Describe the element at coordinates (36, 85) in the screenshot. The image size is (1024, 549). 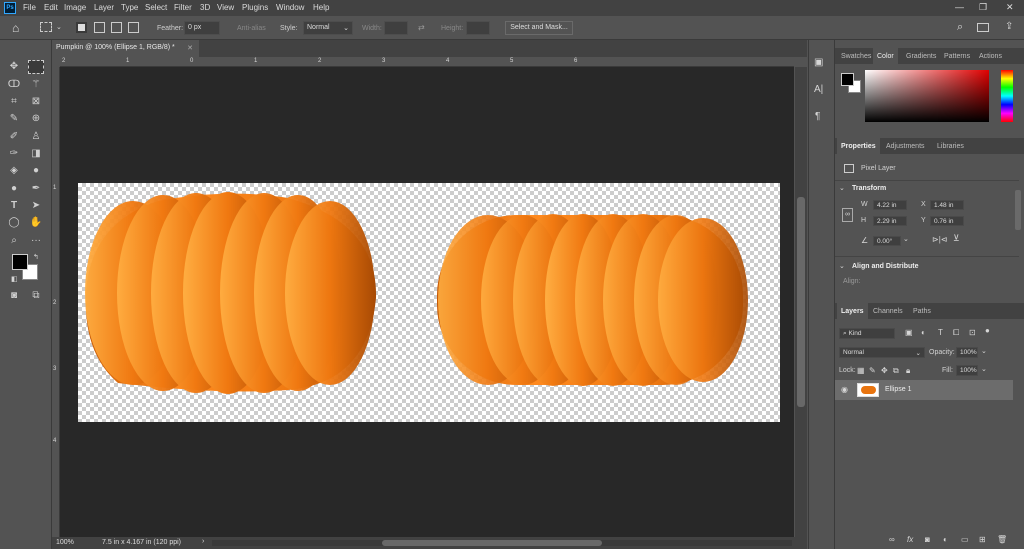
I see `magic-wand-tool-icon: ⚚` at that location.